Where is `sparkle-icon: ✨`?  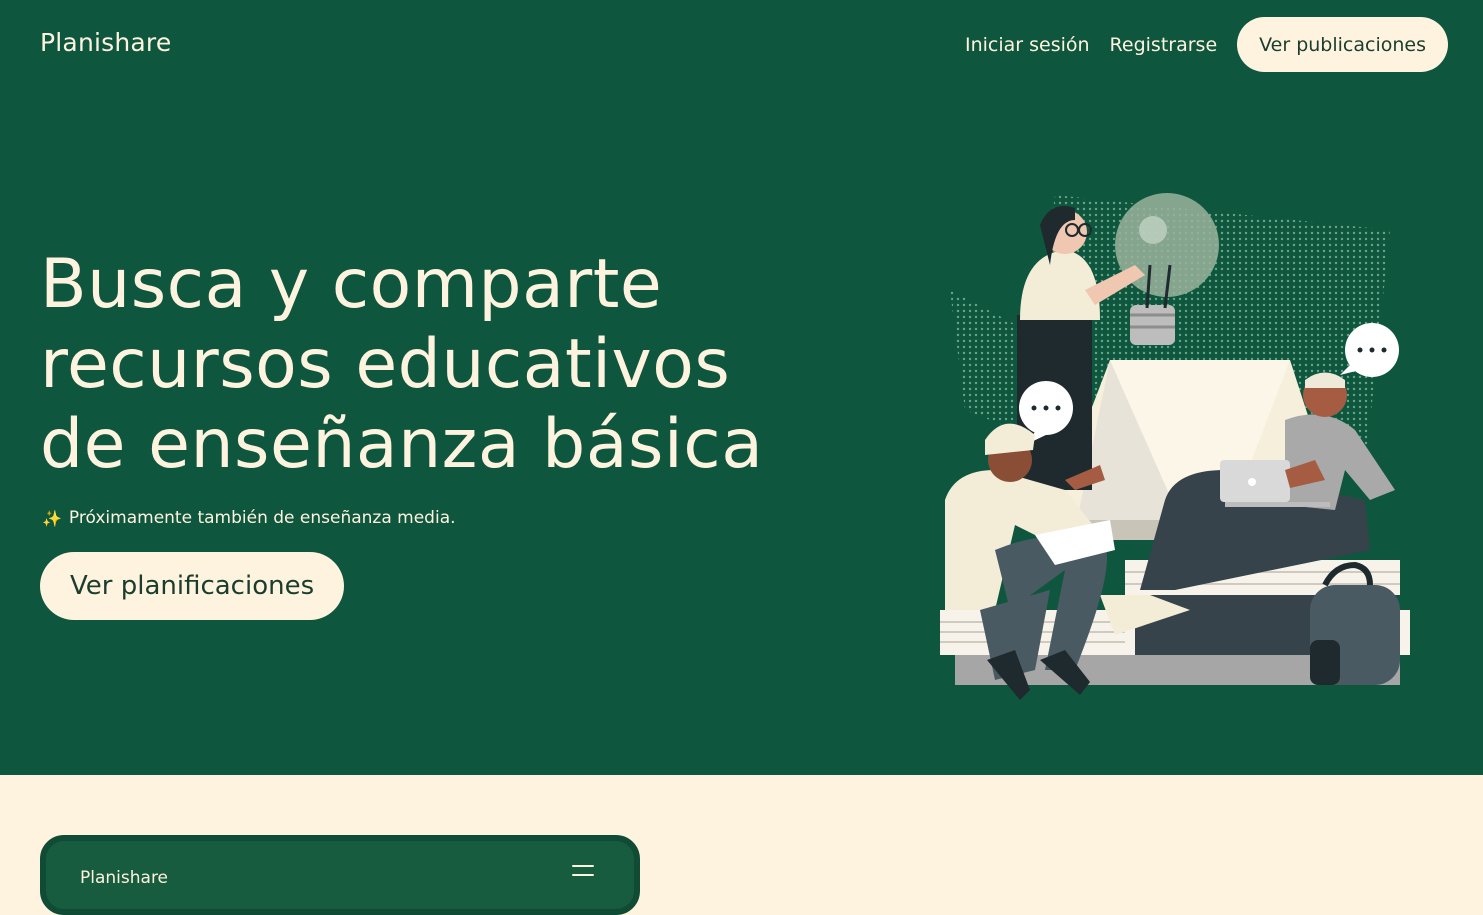 sparkle-icon: ✨ is located at coordinates (52, 518).